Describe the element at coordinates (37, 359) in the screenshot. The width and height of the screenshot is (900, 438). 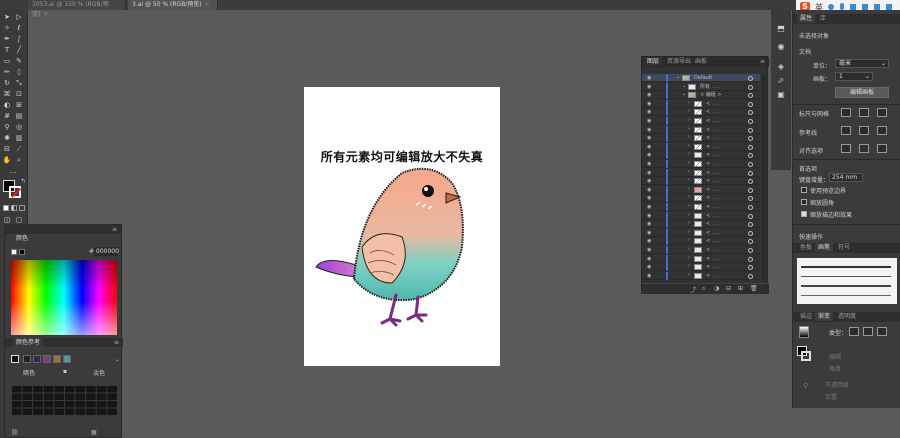
I see `harmony-swatch` at that location.